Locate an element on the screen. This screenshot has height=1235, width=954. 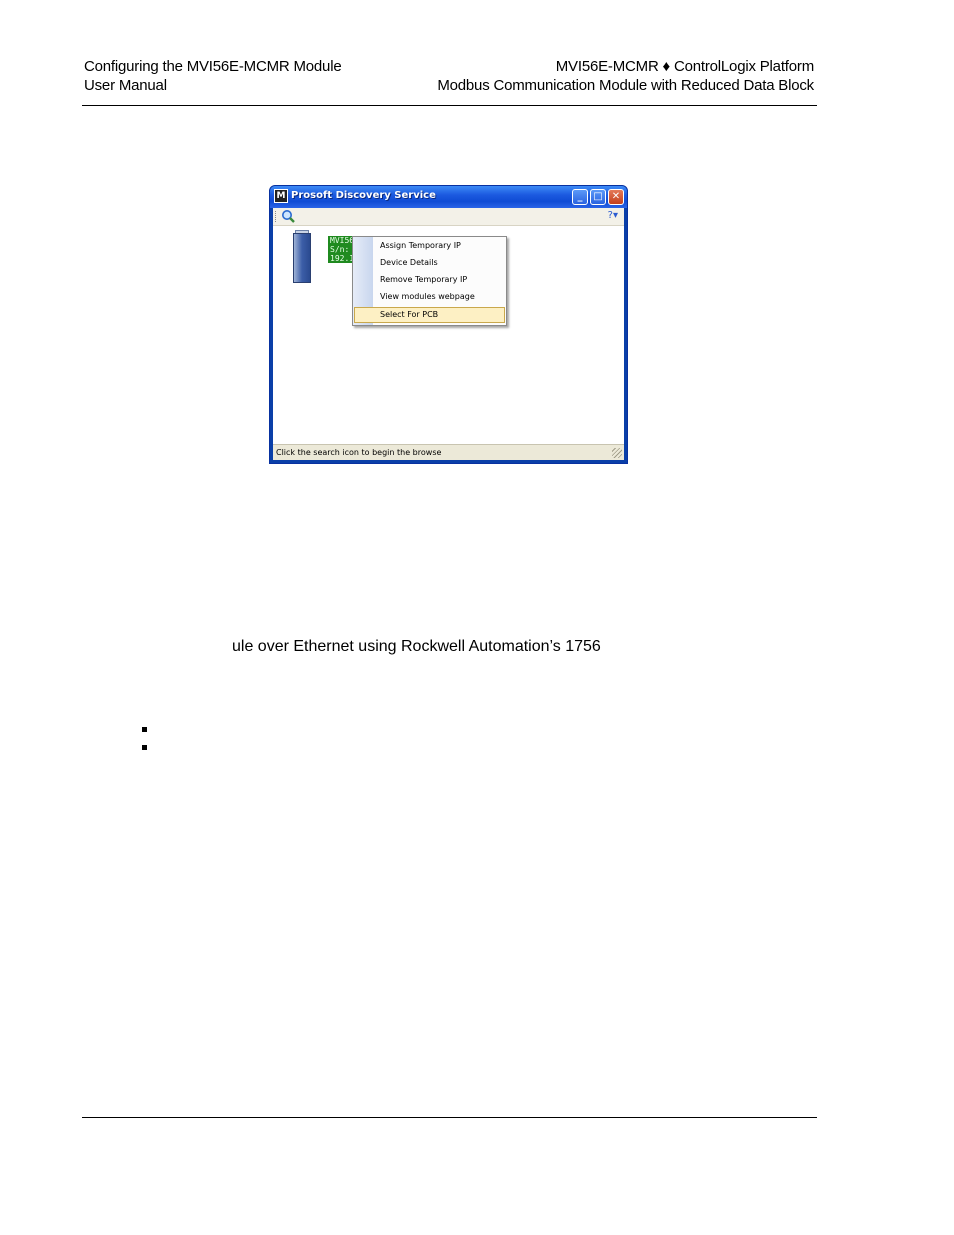
minimize-button: _ is located at coordinates (580, 197).